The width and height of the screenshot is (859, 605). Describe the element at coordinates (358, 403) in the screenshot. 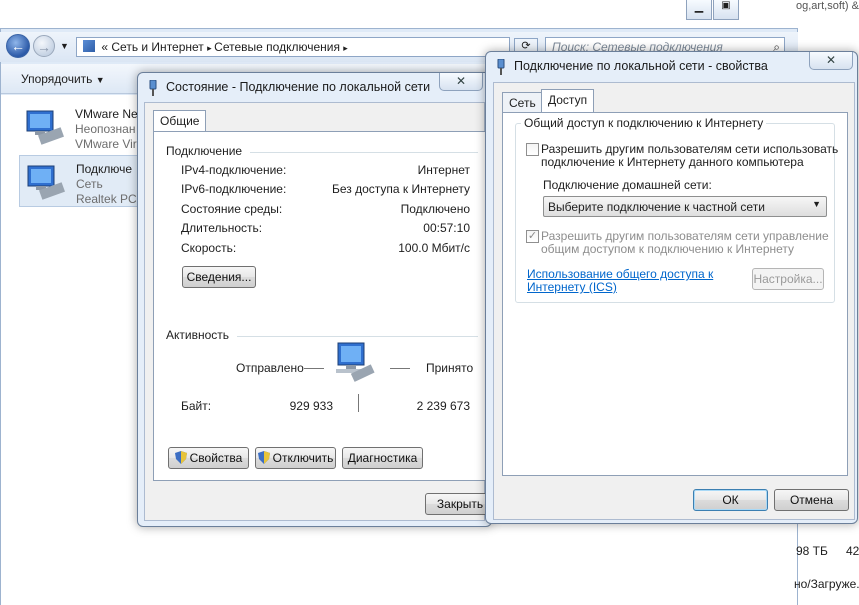

I see `bytes-divider` at that location.